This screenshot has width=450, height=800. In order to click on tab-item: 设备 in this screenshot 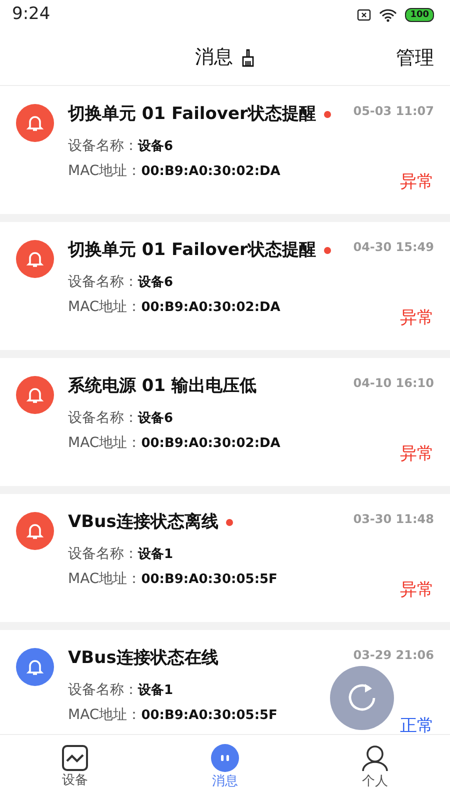, I will do `click(75, 767)`.